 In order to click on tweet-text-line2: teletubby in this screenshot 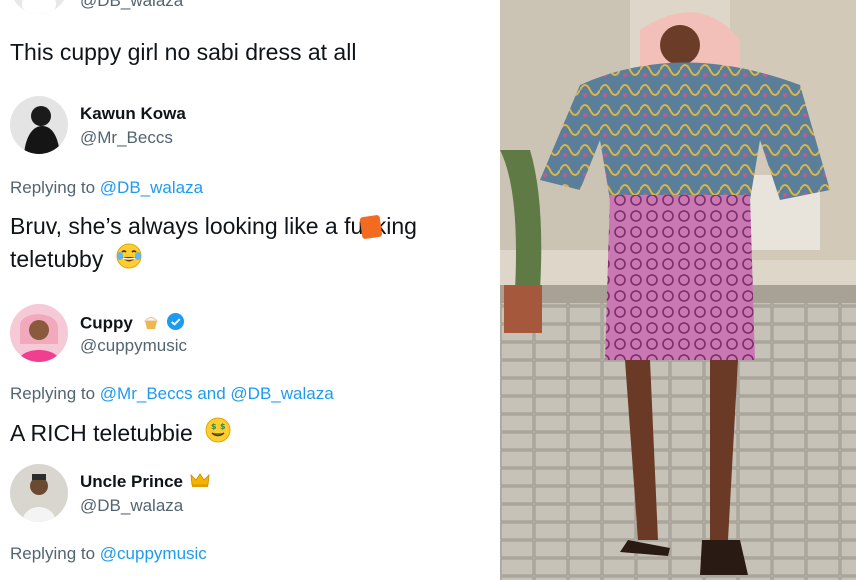, I will do `click(57, 259)`.